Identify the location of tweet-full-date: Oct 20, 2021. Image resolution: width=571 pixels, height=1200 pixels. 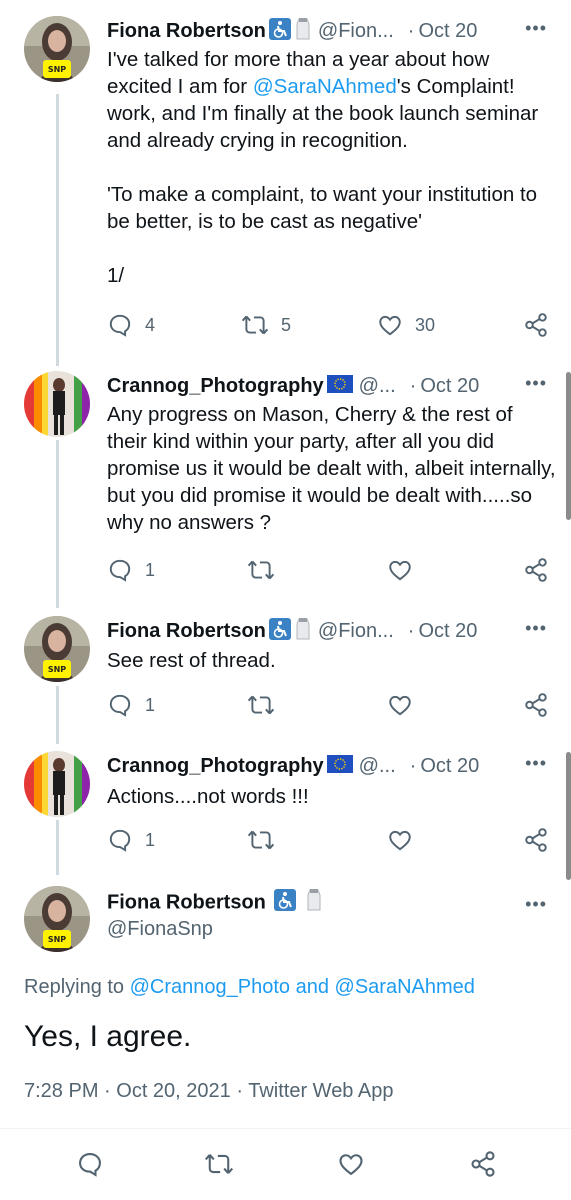
(173, 1091).